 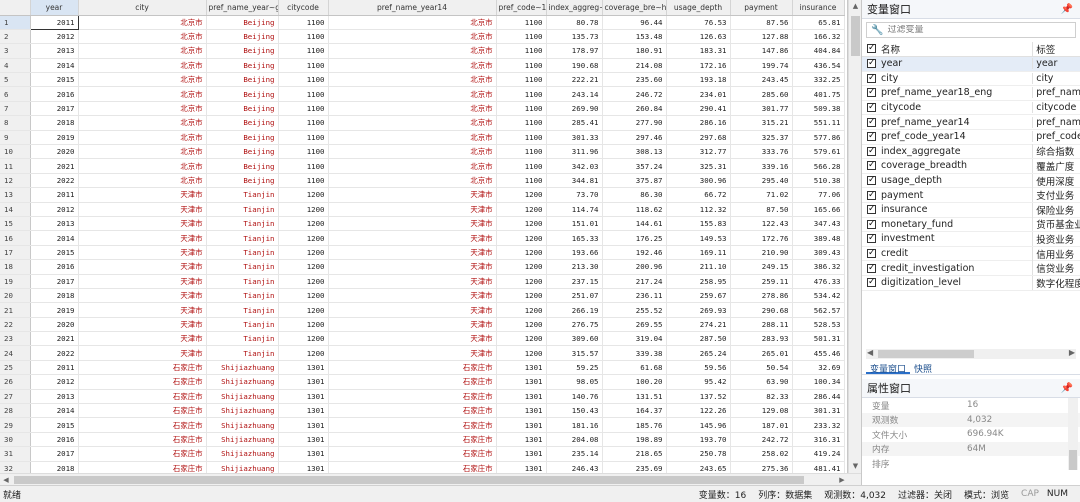 I want to click on table-cell: Shijiazhuang, so click(x=242, y=440).